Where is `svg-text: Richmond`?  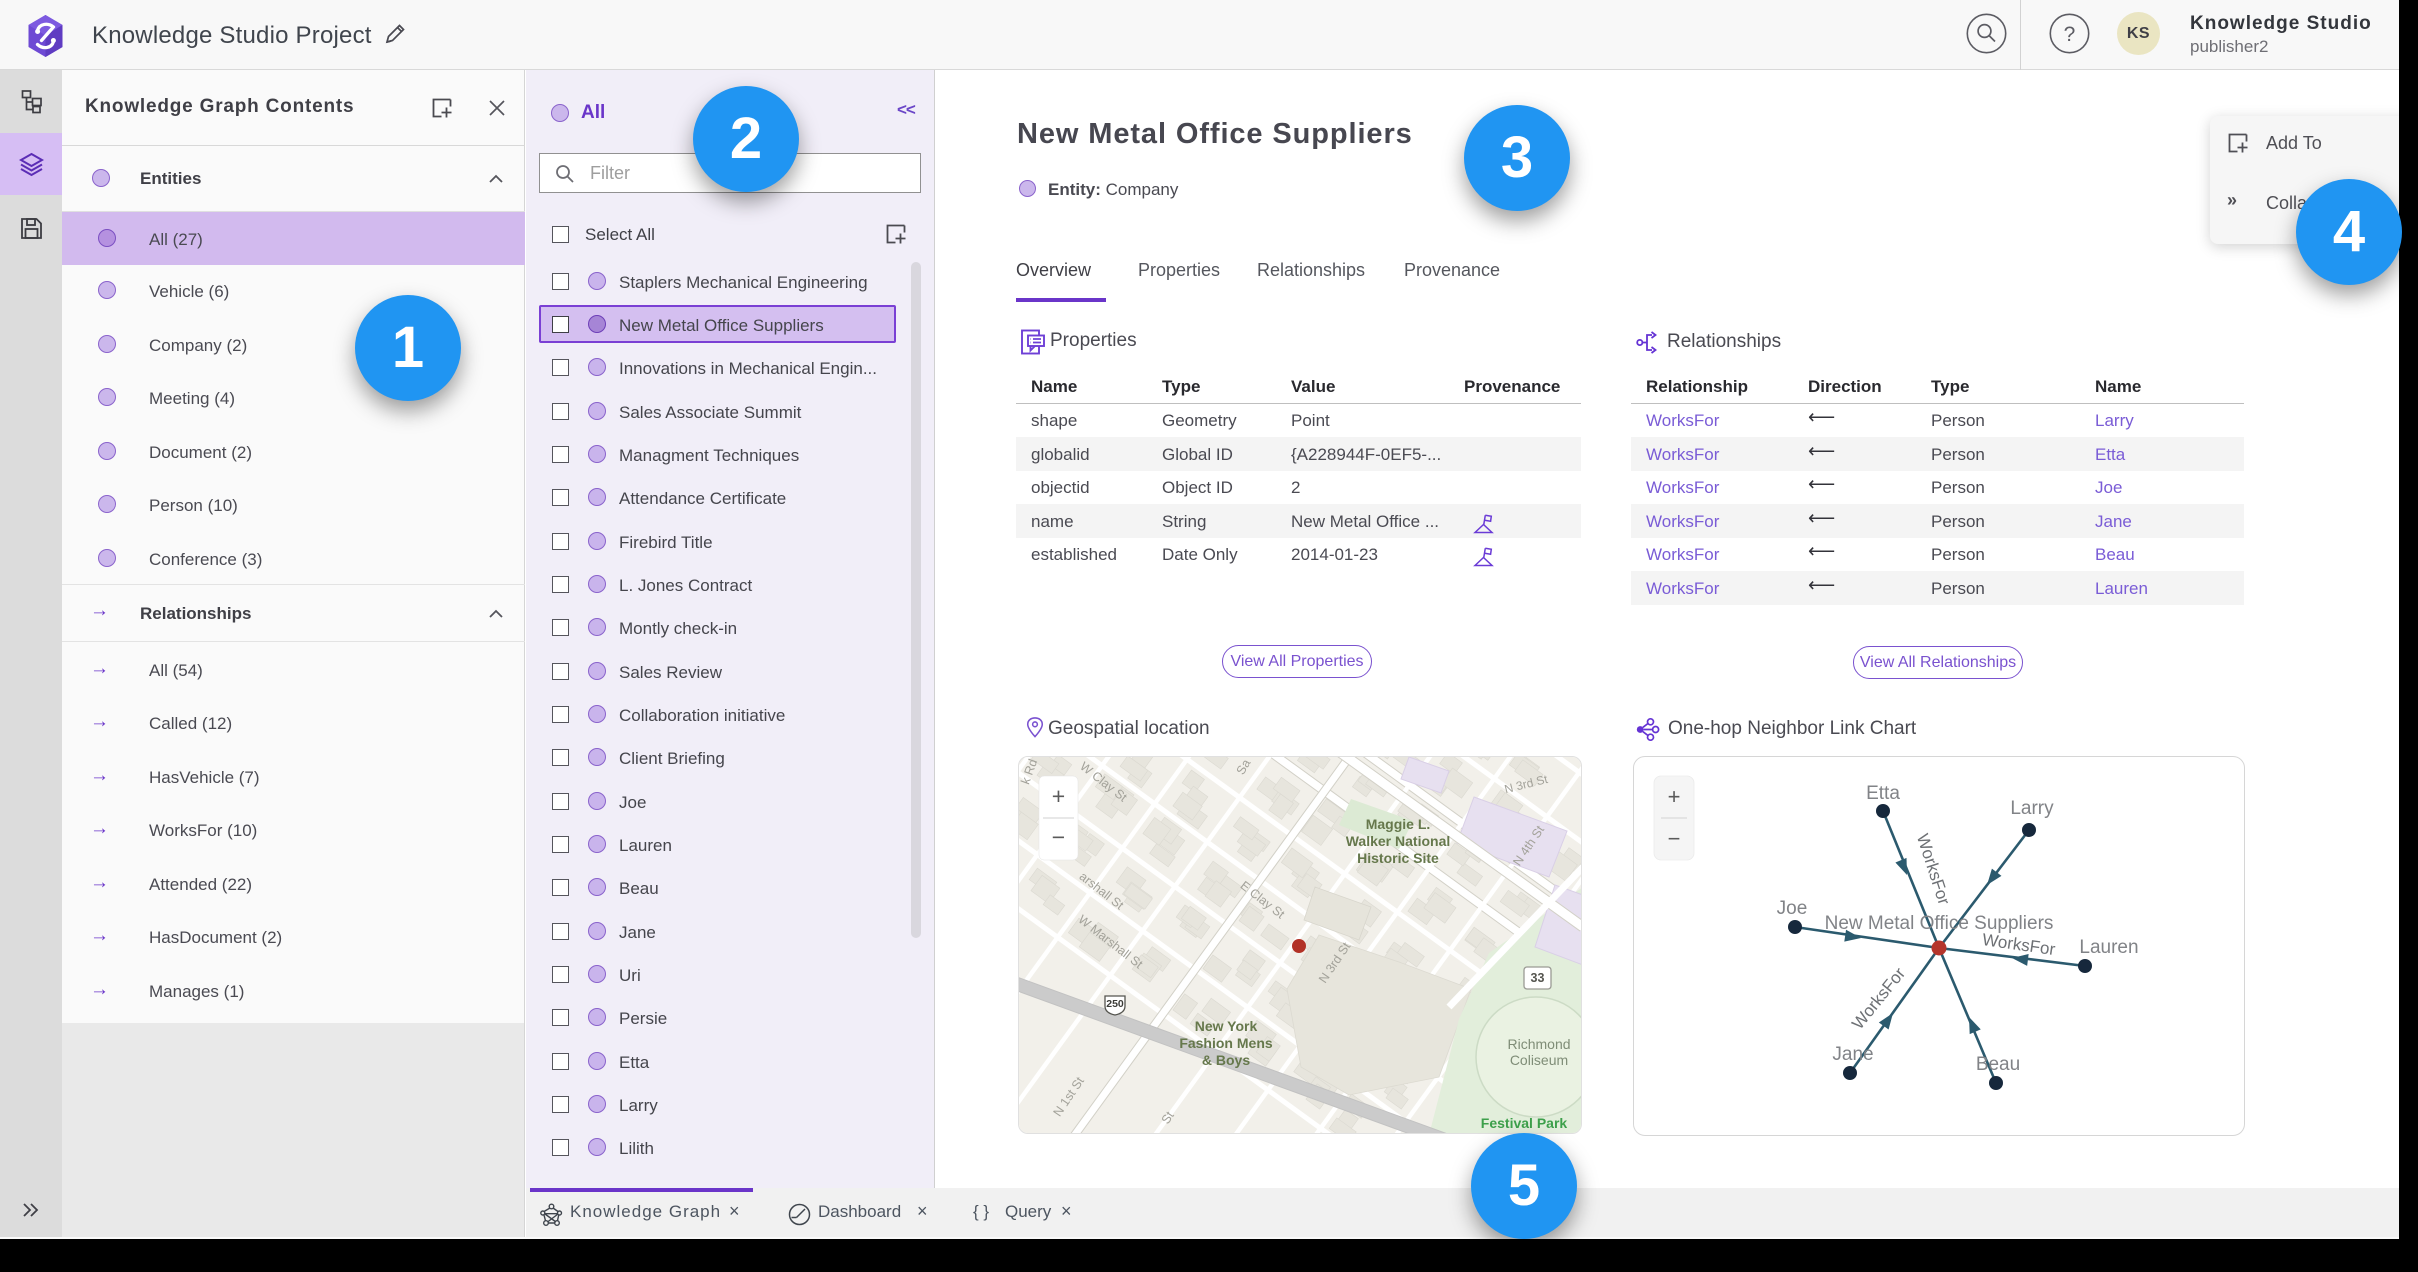
svg-text: Richmond is located at coordinates (1538, 1044).